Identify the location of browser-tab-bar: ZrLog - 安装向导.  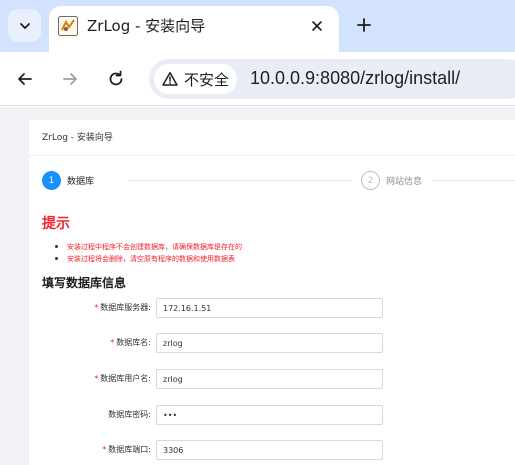
(257, 26).